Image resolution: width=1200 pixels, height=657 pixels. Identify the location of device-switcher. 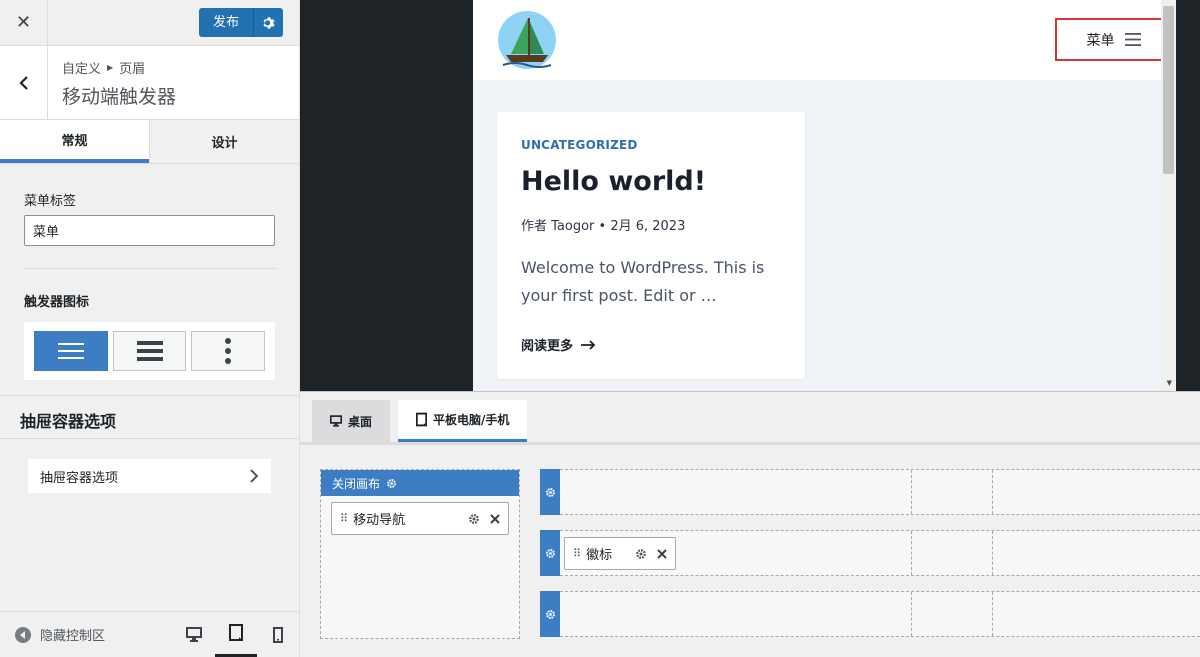
(236, 634).